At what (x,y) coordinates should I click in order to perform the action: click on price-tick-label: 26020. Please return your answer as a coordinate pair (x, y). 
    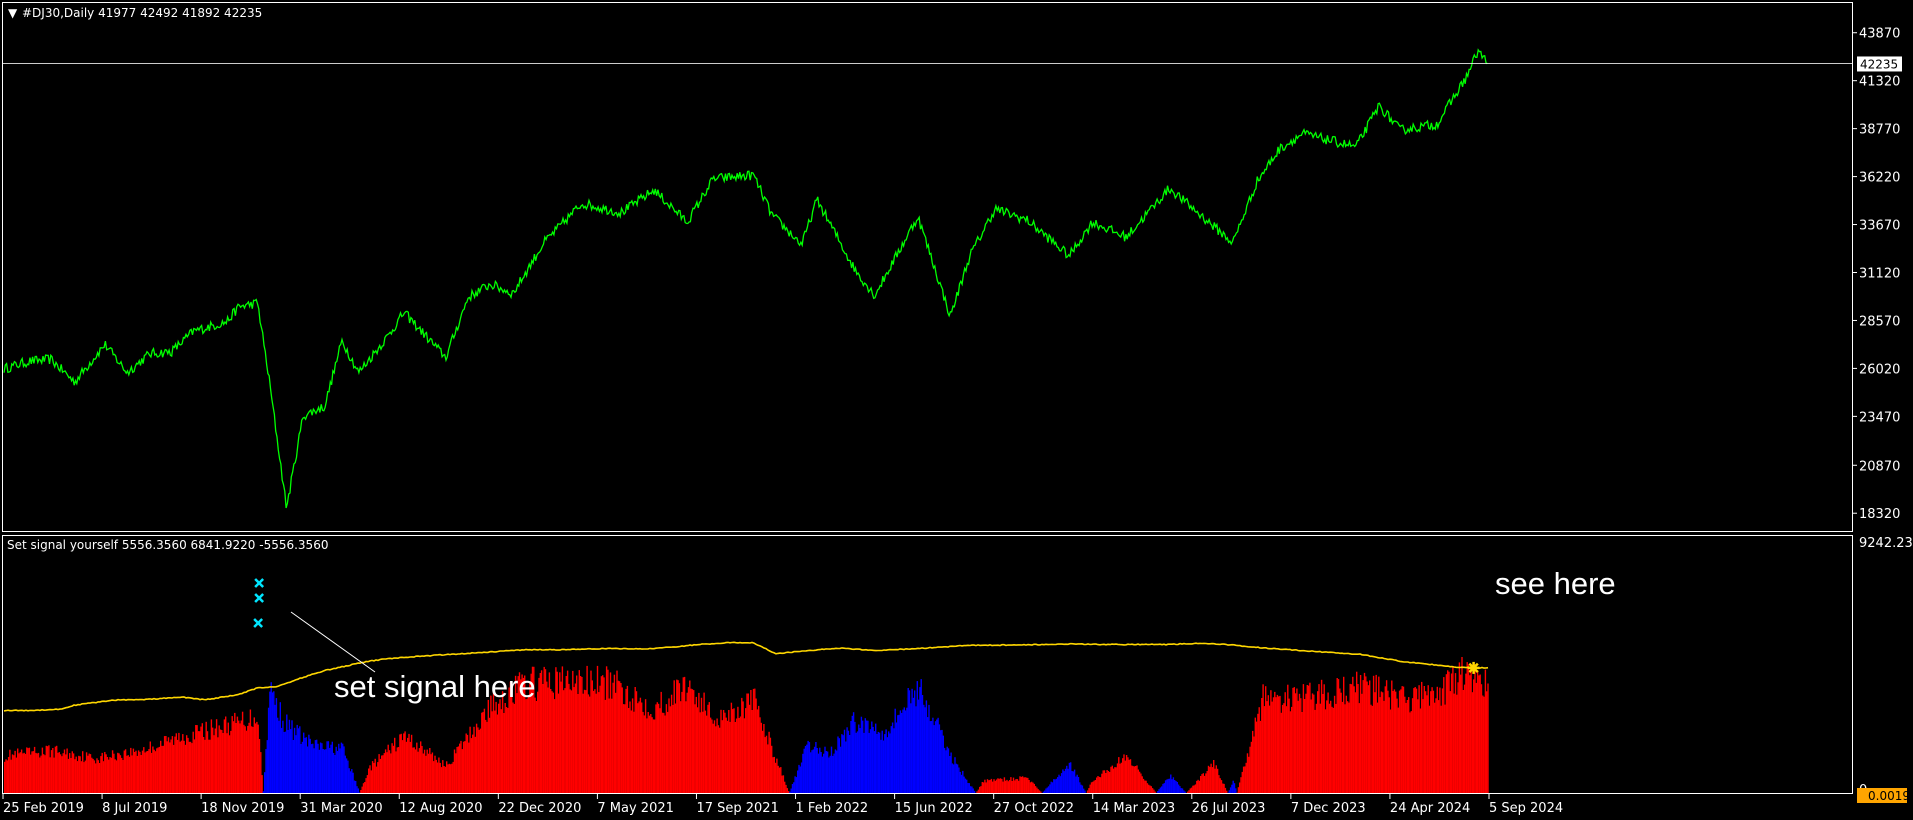
    Looking at the image, I should click on (1879, 369).